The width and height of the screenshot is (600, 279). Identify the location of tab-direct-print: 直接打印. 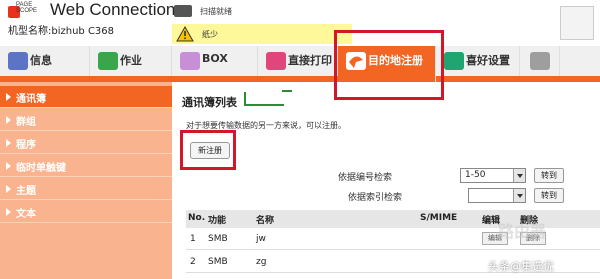
(298, 61).